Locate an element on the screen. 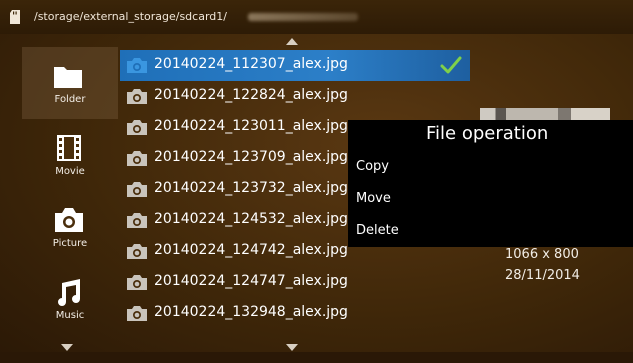 The image size is (633, 363). copy-menu-item: Copy is located at coordinates (372, 166).